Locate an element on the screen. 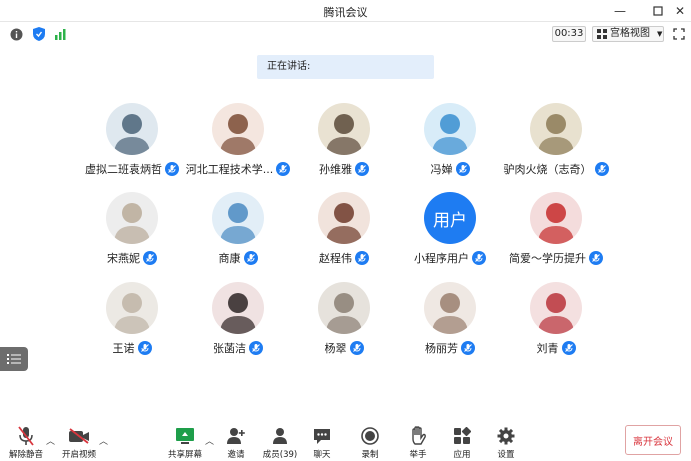  participant-name: 赵程伟 is located at coordinates (335, 258).